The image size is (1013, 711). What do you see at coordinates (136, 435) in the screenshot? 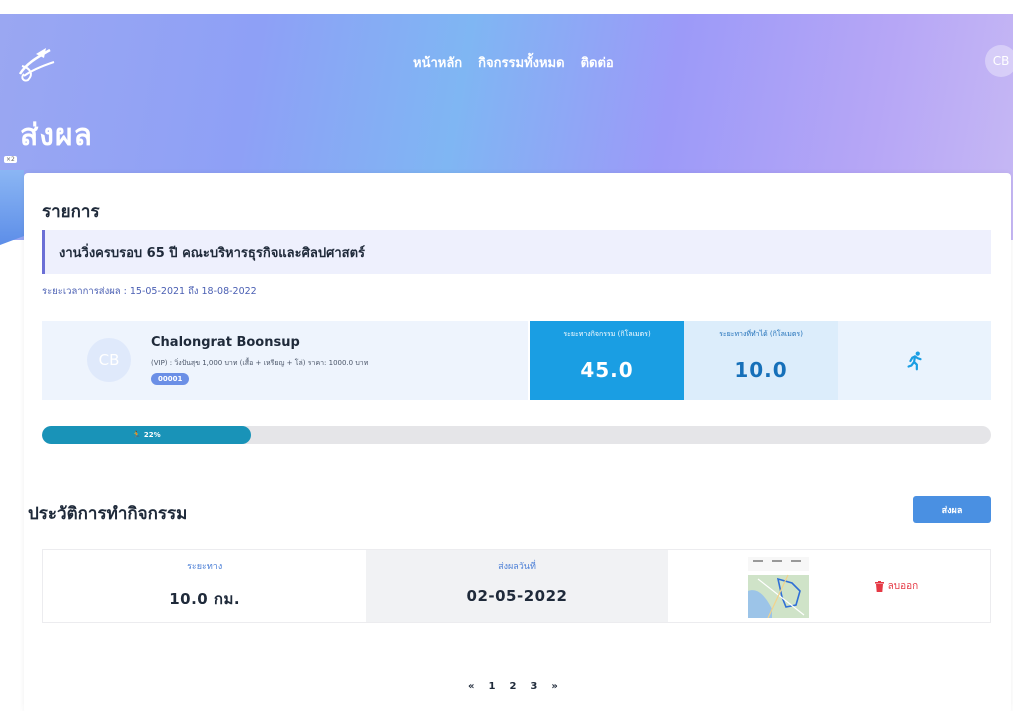
I see `progress-running-icon: 🏃` at bounding box center [136, 435].